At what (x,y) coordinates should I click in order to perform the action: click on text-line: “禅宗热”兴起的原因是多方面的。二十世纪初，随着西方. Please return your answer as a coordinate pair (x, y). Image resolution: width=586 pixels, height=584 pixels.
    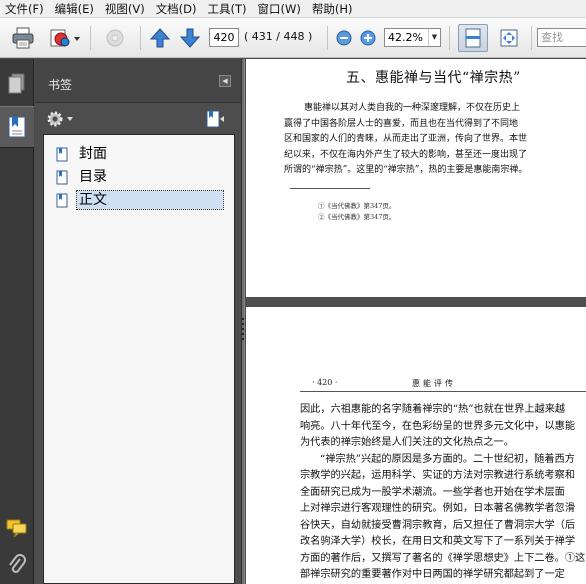
    Looking at the image, I should click on (447, 459).